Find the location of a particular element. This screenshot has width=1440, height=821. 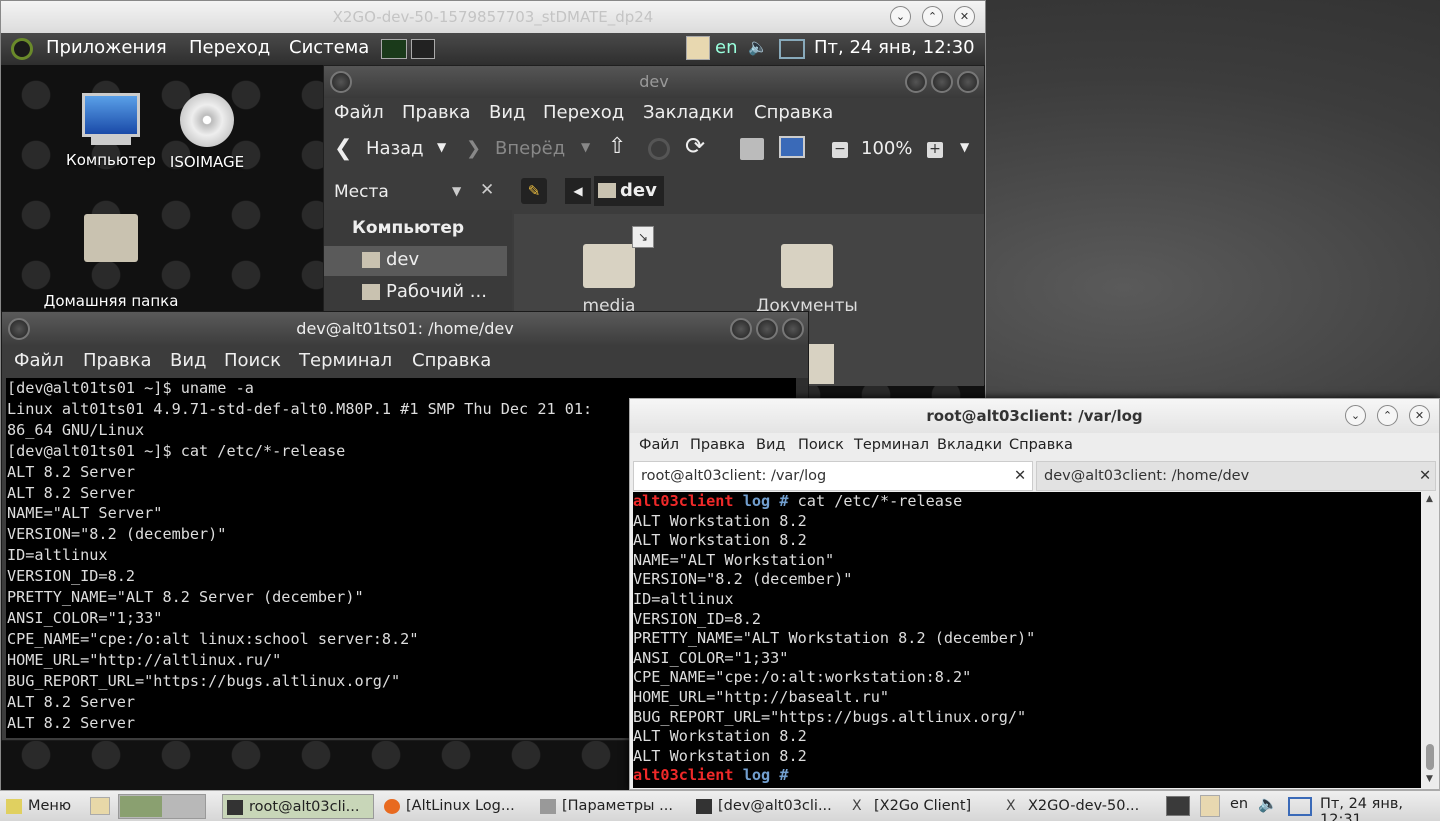

zoom-in-icon: + is located at coordinates (935, 150).